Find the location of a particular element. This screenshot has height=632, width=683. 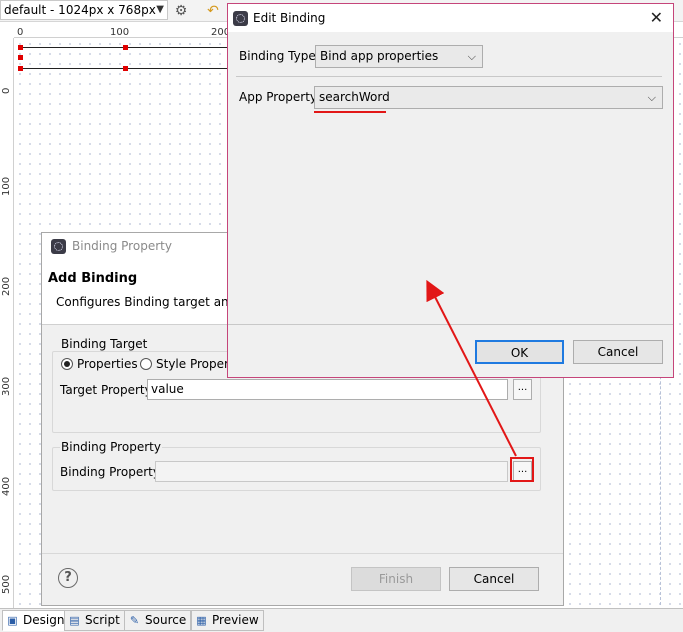

target-property-field: value is located at coordinates (327, 389).